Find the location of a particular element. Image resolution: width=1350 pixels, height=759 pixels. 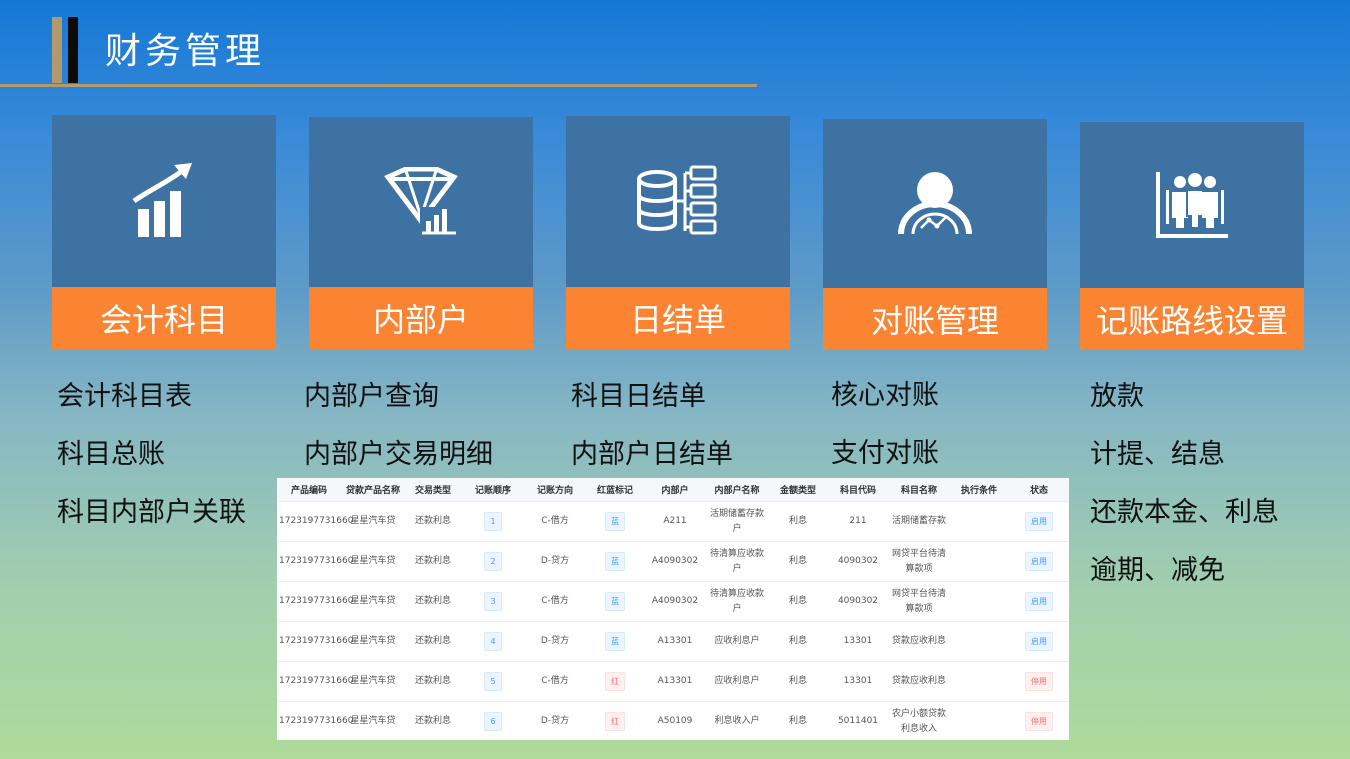

column-header: 产品编码 is located at coordinates (309, 490).